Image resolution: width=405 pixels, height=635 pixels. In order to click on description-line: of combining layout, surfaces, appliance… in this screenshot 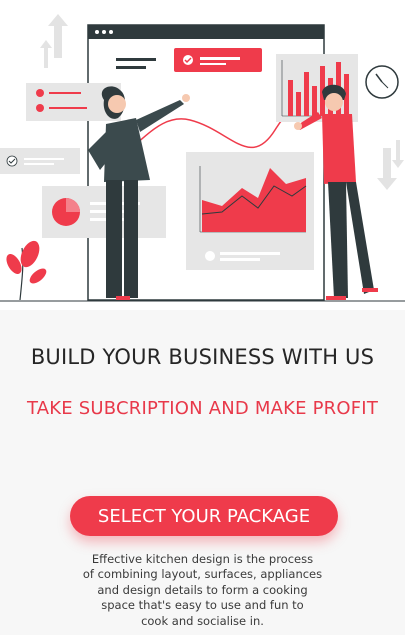, I will do `click(202, 574)`.